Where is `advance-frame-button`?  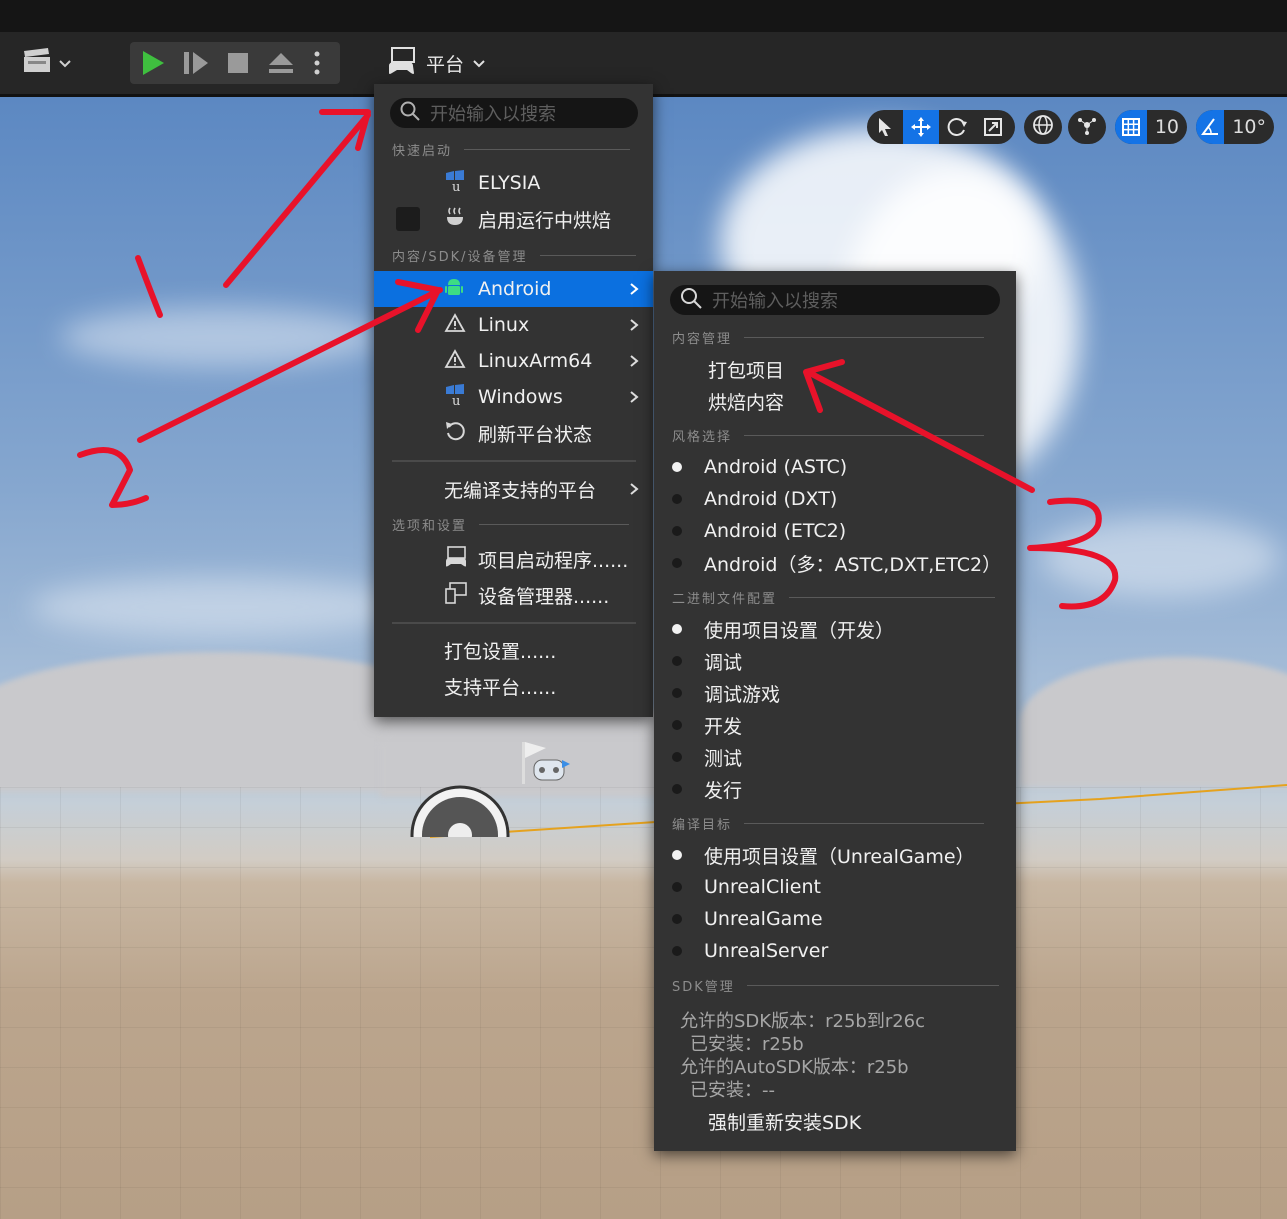 advance-frame-button is located at coordinates (196, 63).